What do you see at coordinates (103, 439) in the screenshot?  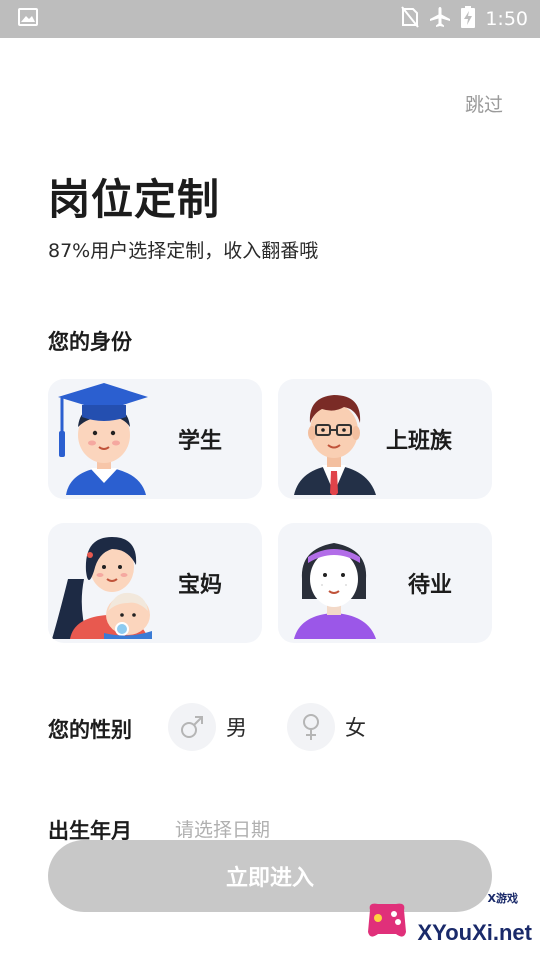 I see `student-avatar` at bounding box center [103, 439].